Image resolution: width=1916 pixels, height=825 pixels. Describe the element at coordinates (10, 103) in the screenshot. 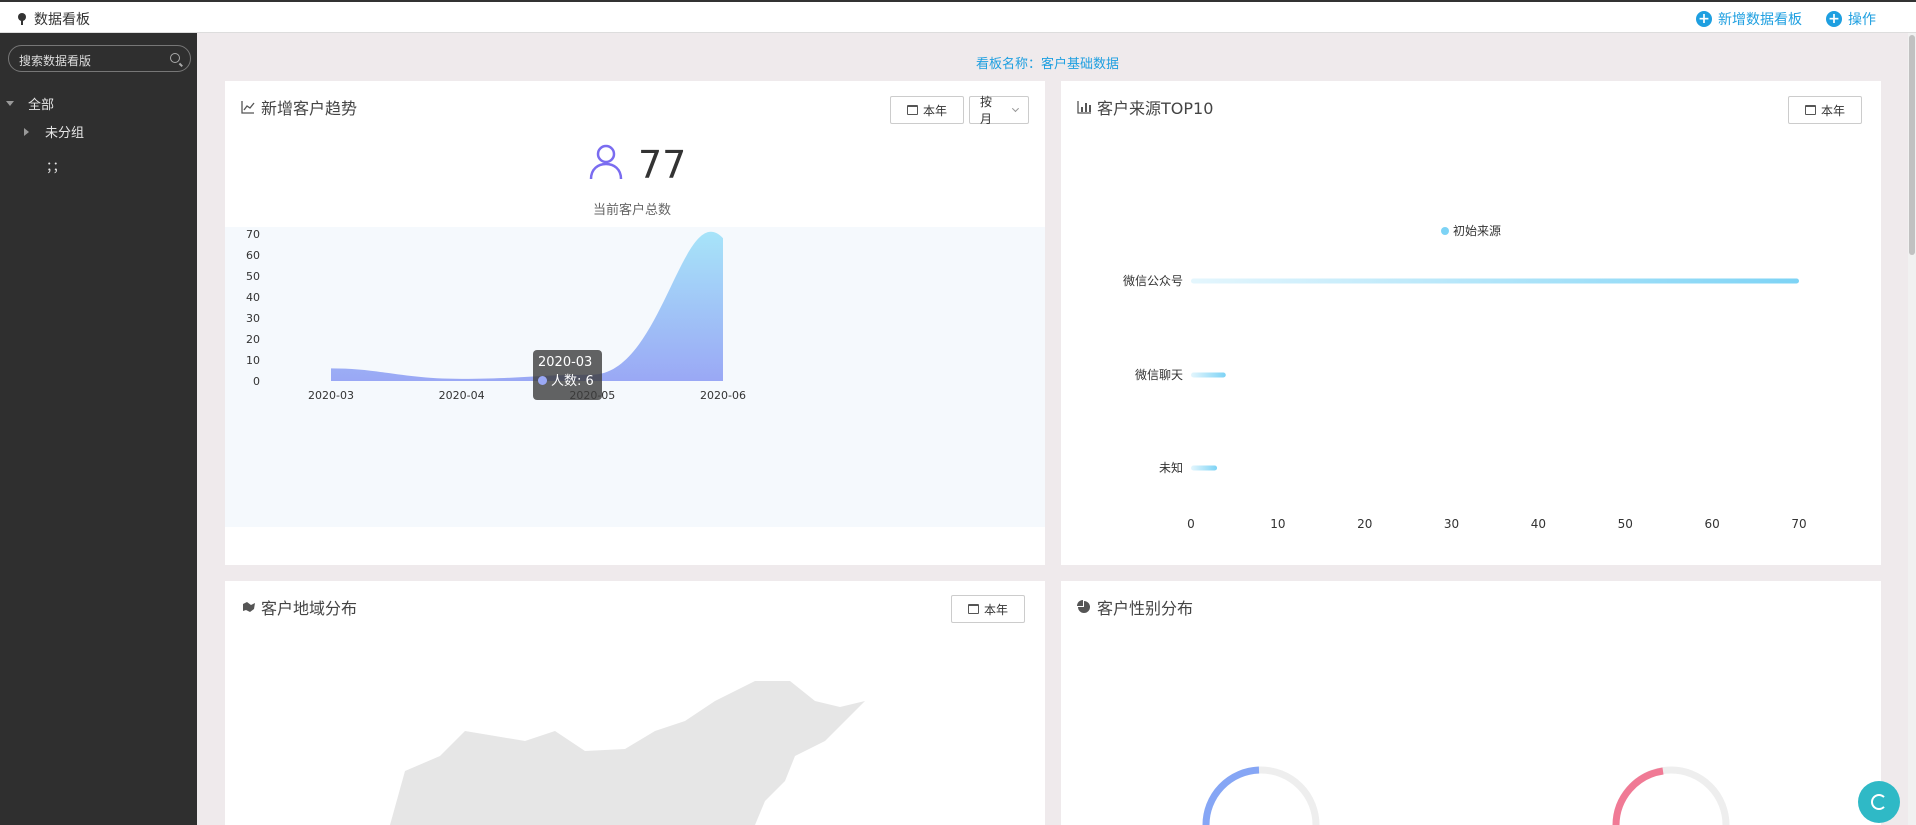

I see `caret-down-icon` at that location.